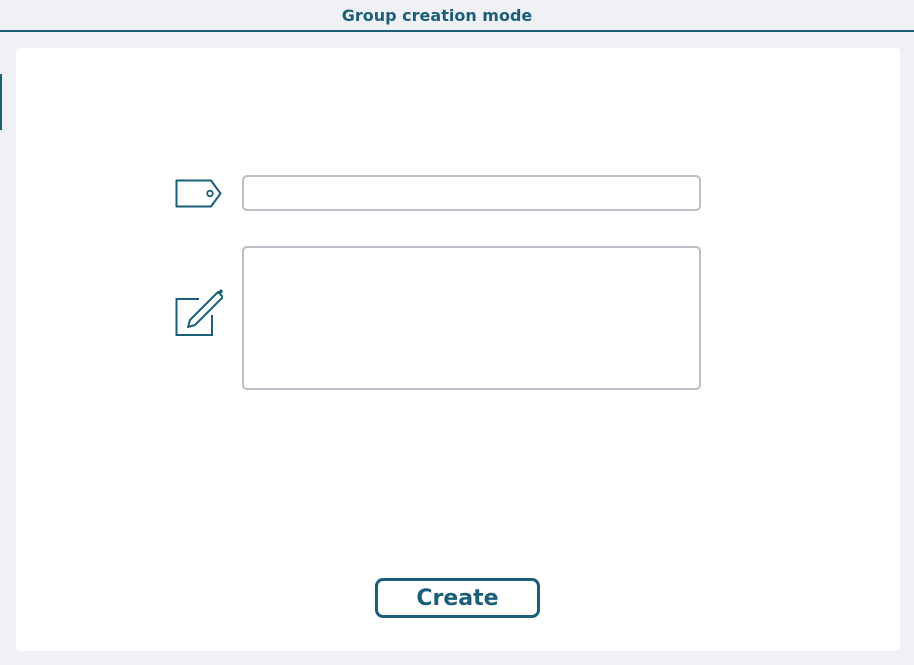  Describe the element at coordinates (437, 15) in the screenshot. I see `page-title: Group creation mode` at that location.